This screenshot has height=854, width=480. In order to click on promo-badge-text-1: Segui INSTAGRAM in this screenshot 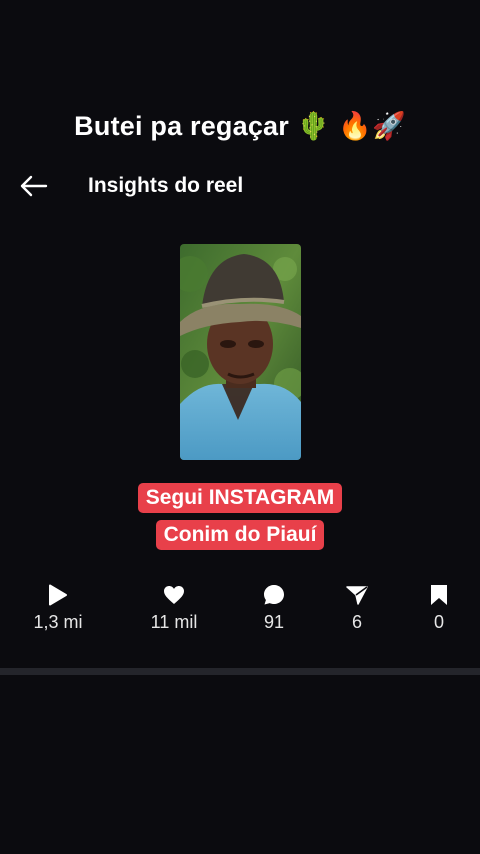, I will do `click(240, 498)`.